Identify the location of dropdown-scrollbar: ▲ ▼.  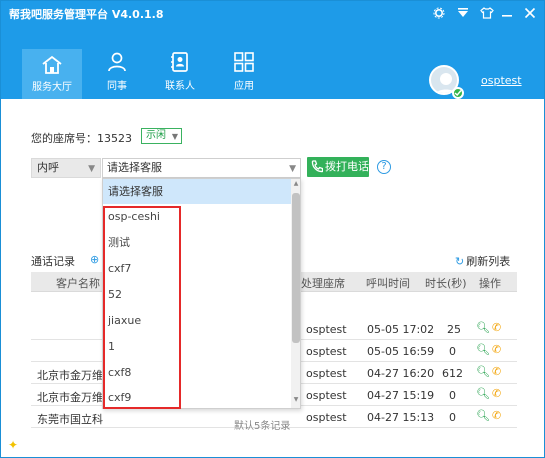
(295, 293).